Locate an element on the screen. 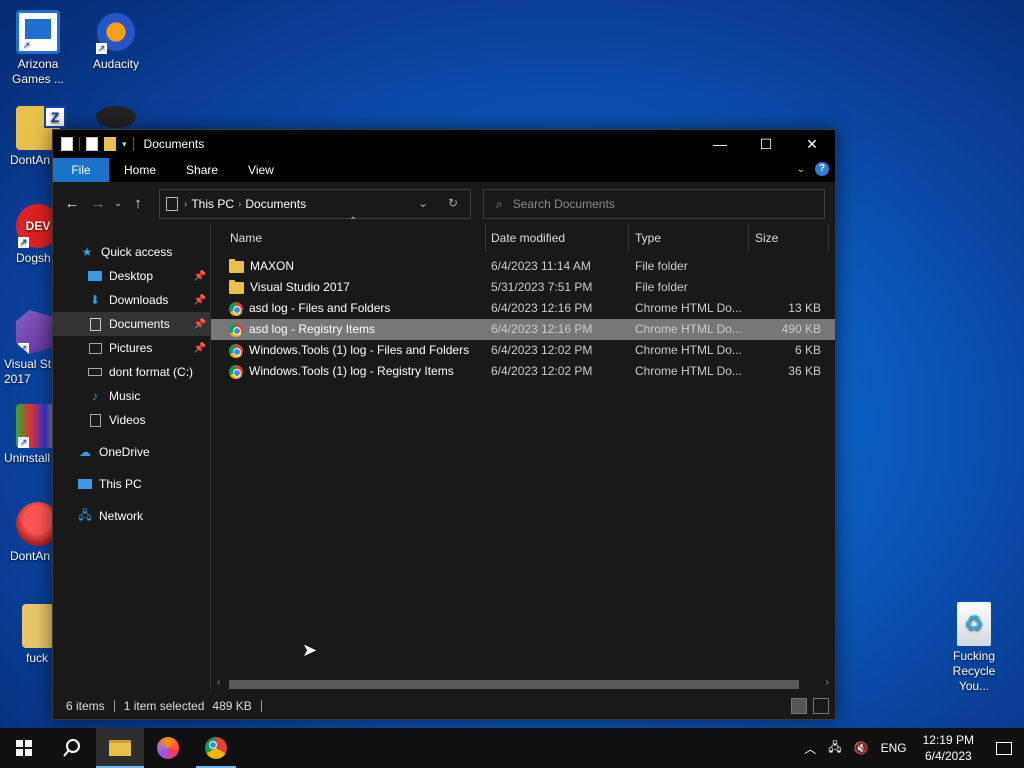  forward-button: → is located at coordinates (98, 203).